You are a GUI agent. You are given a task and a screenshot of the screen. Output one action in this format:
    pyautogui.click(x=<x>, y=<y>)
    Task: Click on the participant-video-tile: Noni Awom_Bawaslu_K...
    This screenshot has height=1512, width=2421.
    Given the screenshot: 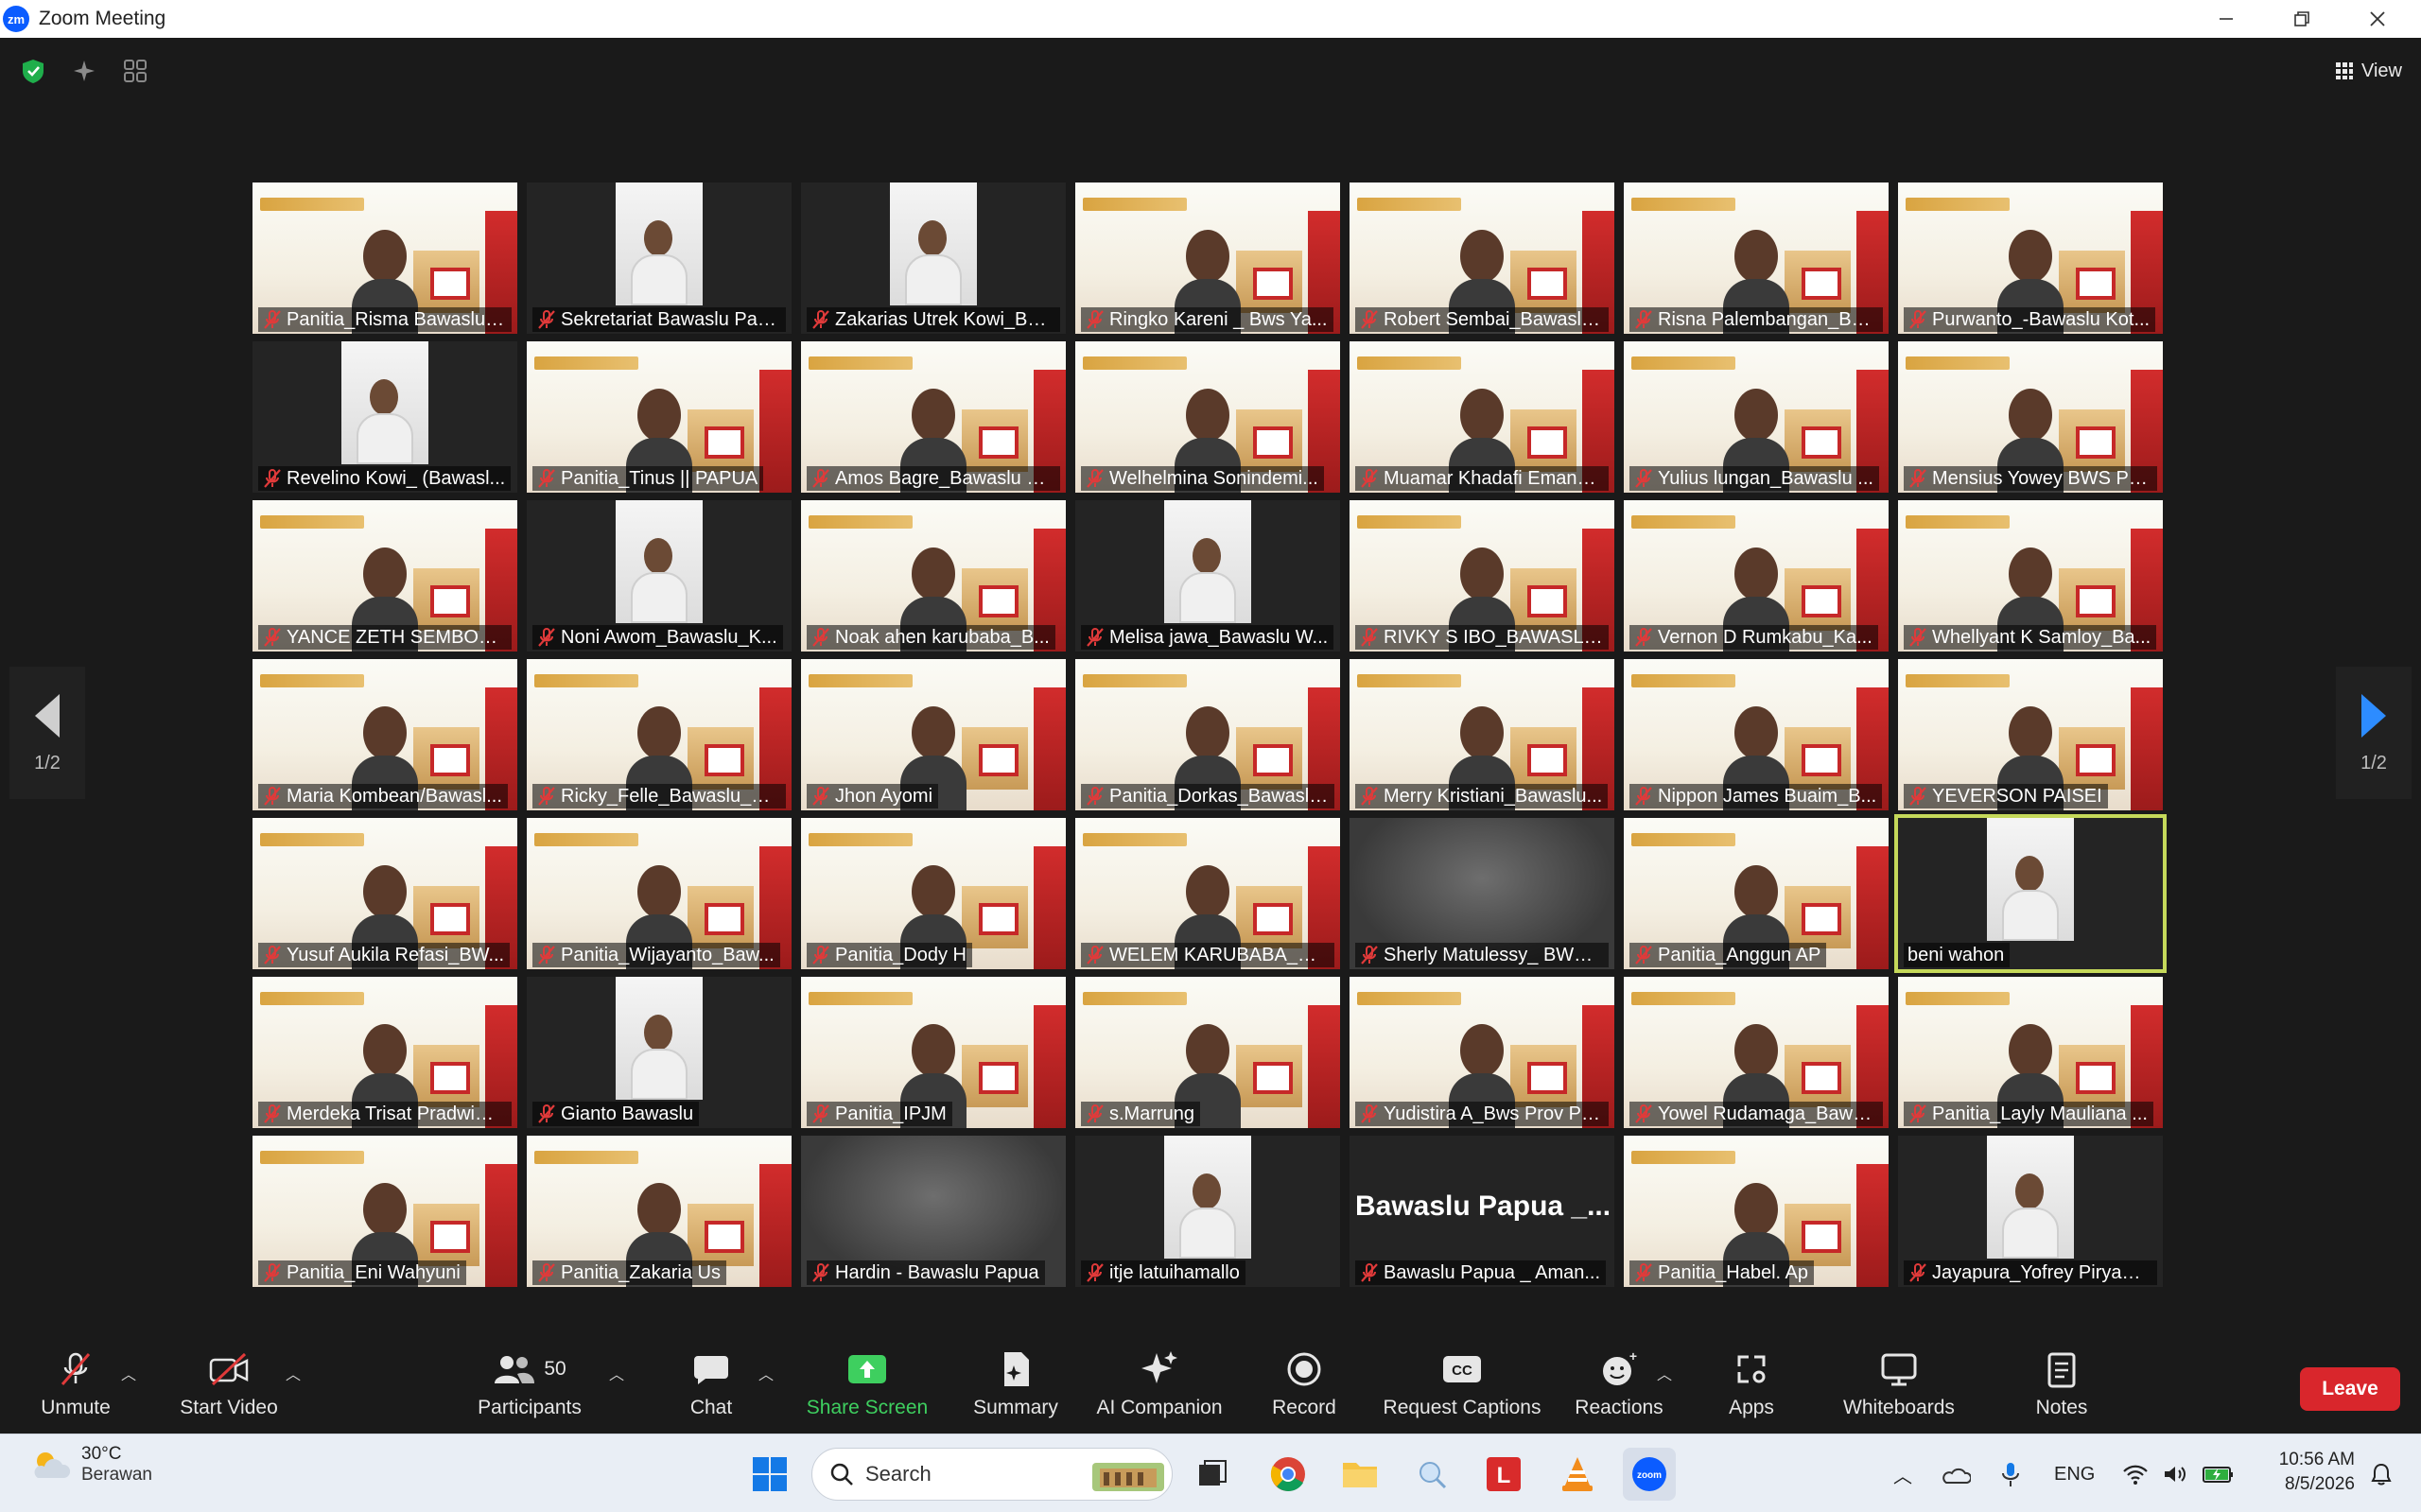 What is the action you would take?
    pyautogui.click(x=659, y=576)
    